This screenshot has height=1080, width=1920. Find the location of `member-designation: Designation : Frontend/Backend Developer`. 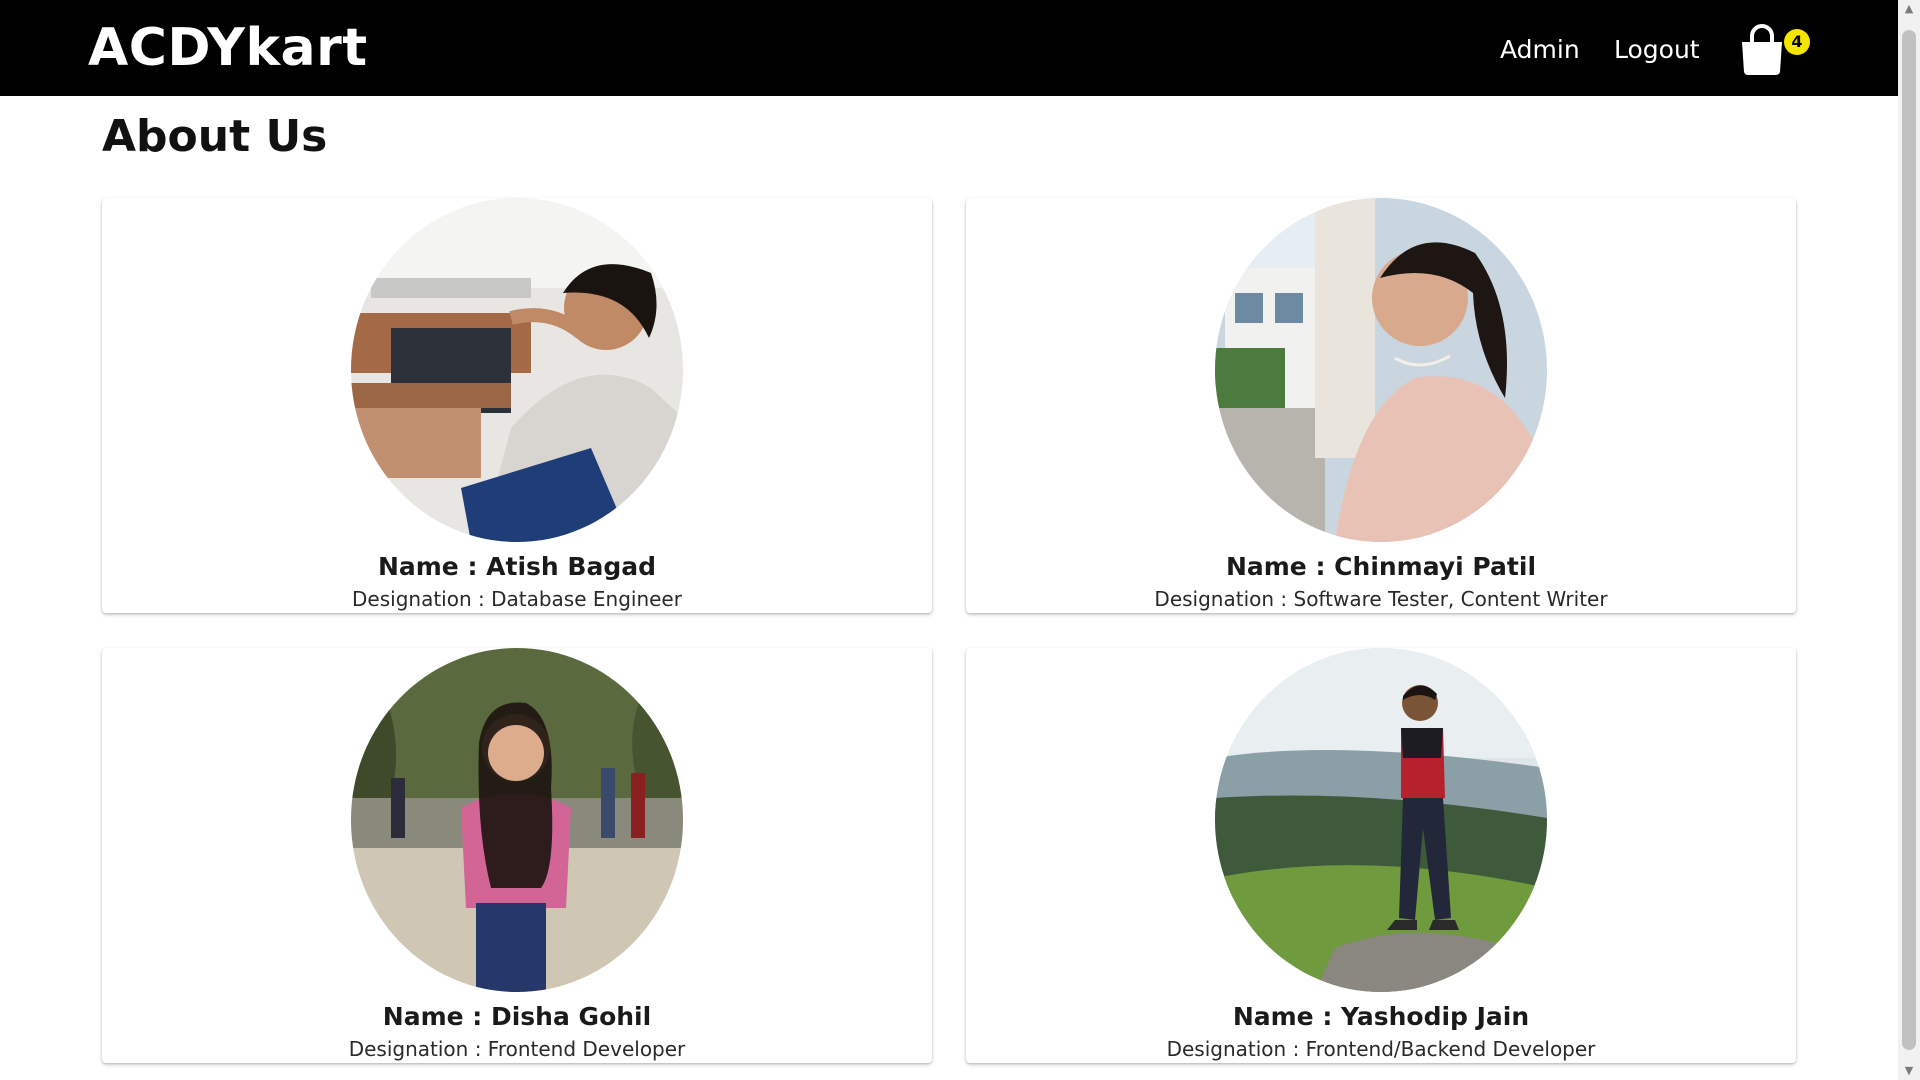

member-designation: Designation : Frontend/Backend Developer is located at coordinates (1381, 1049).